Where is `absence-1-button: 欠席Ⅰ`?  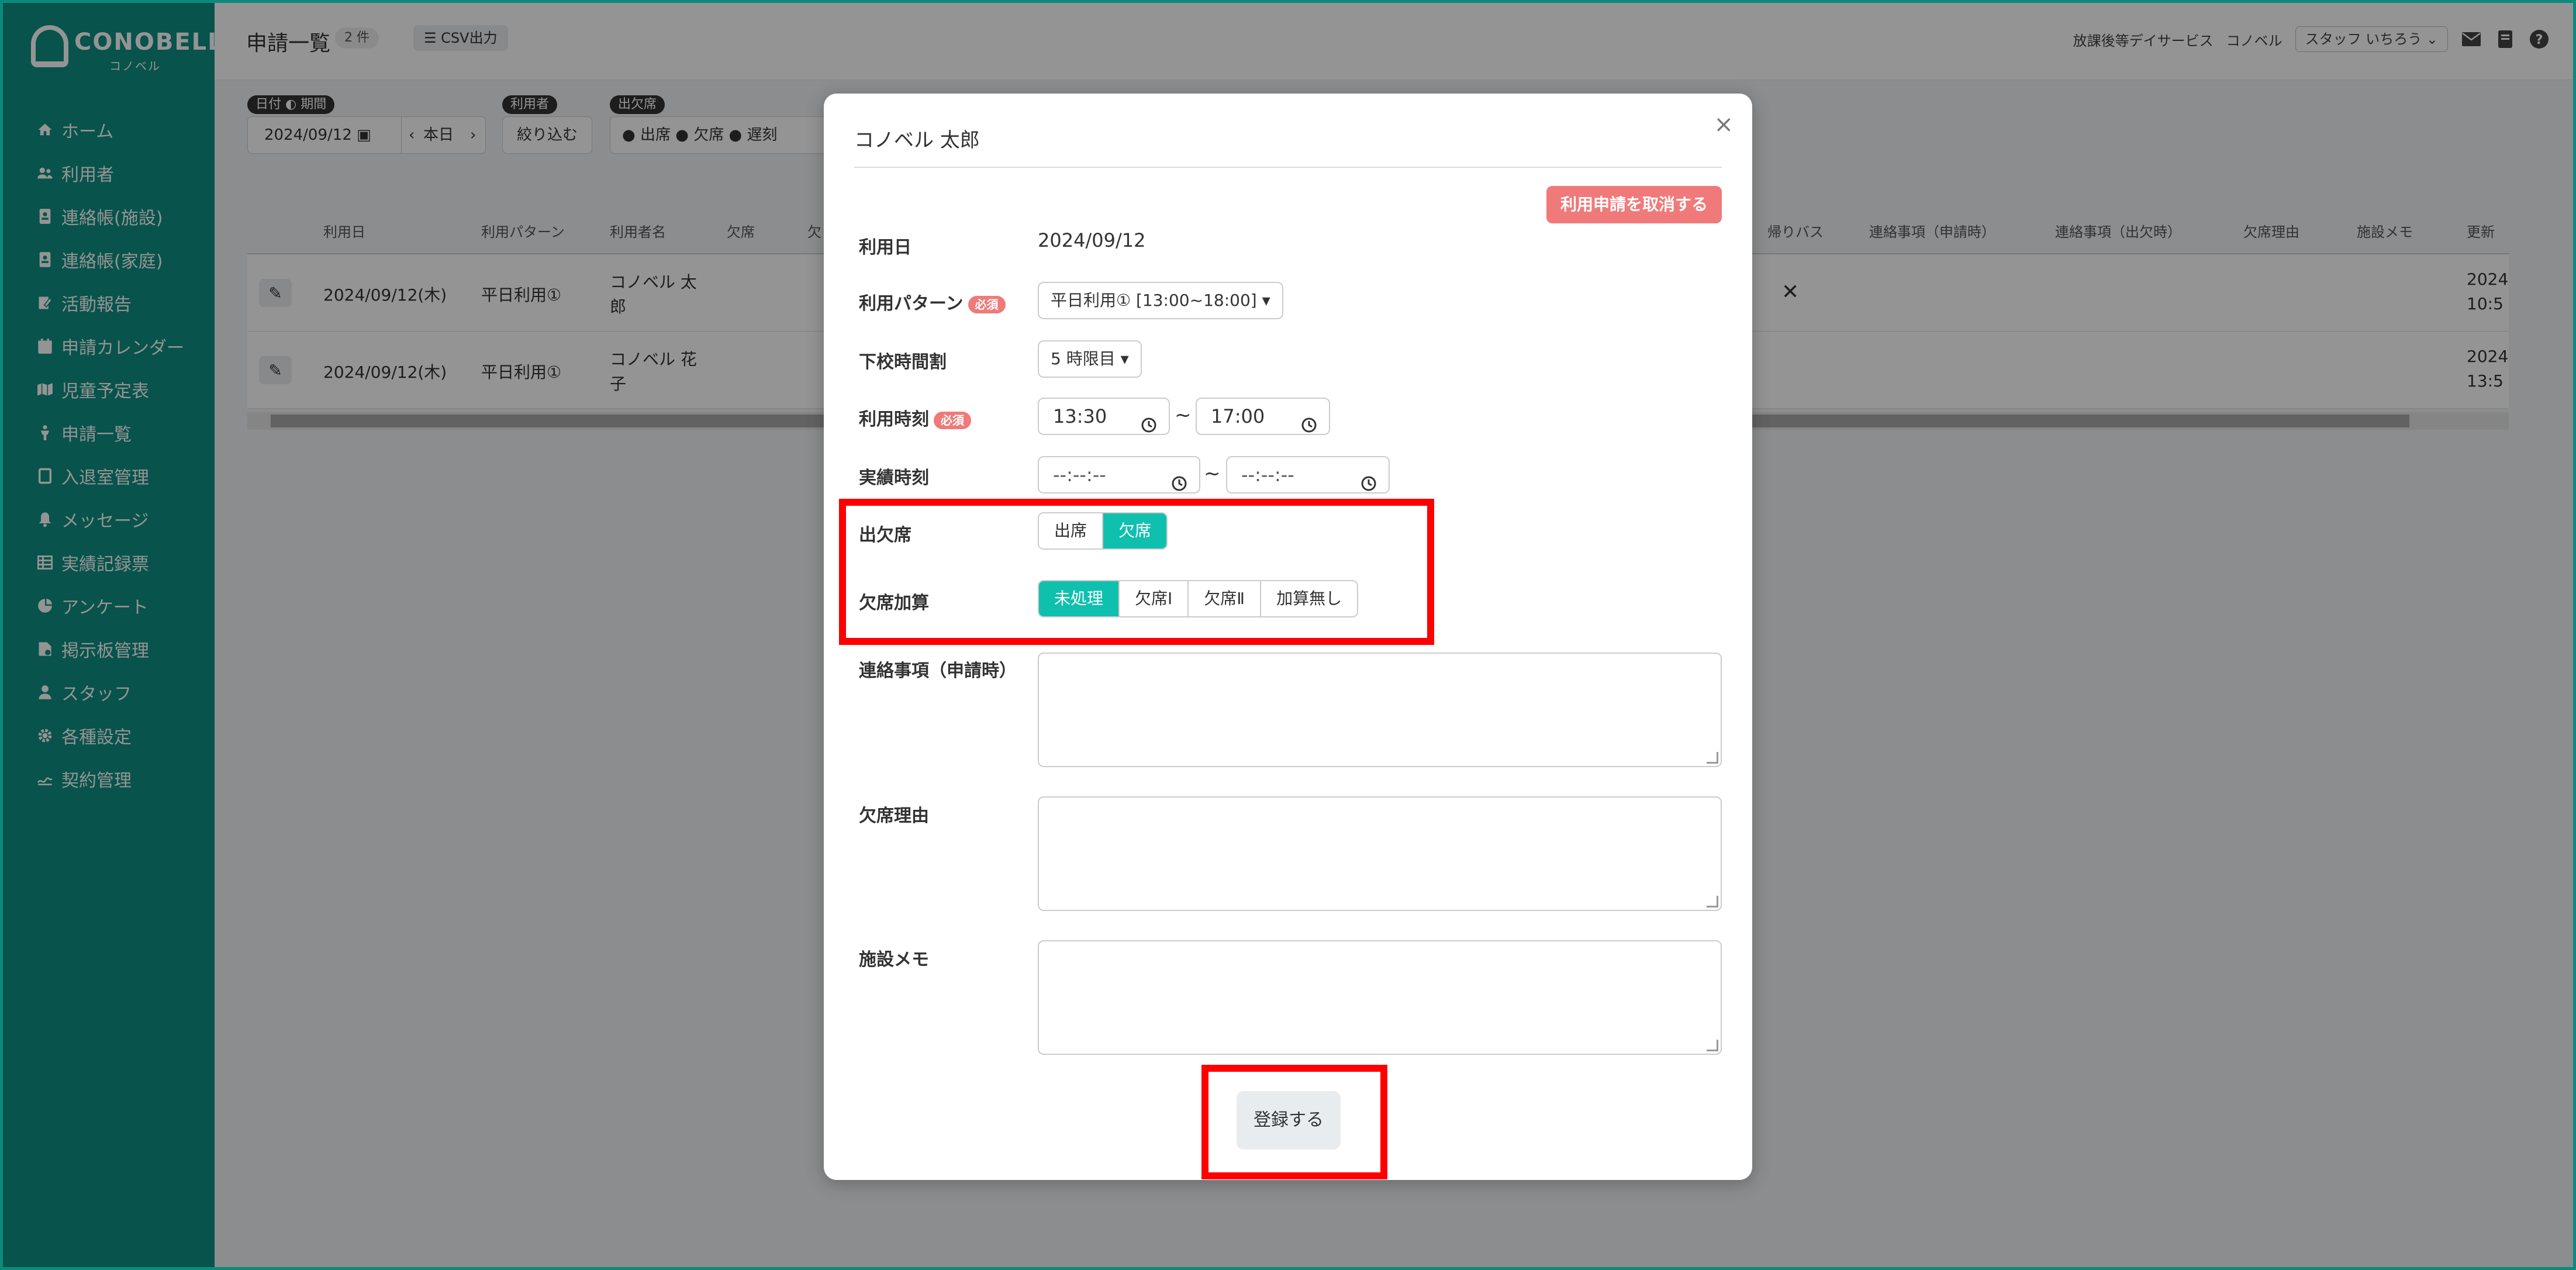 absence-1-button: 欠席Ⅰ is located at coordinates (1154, 598).